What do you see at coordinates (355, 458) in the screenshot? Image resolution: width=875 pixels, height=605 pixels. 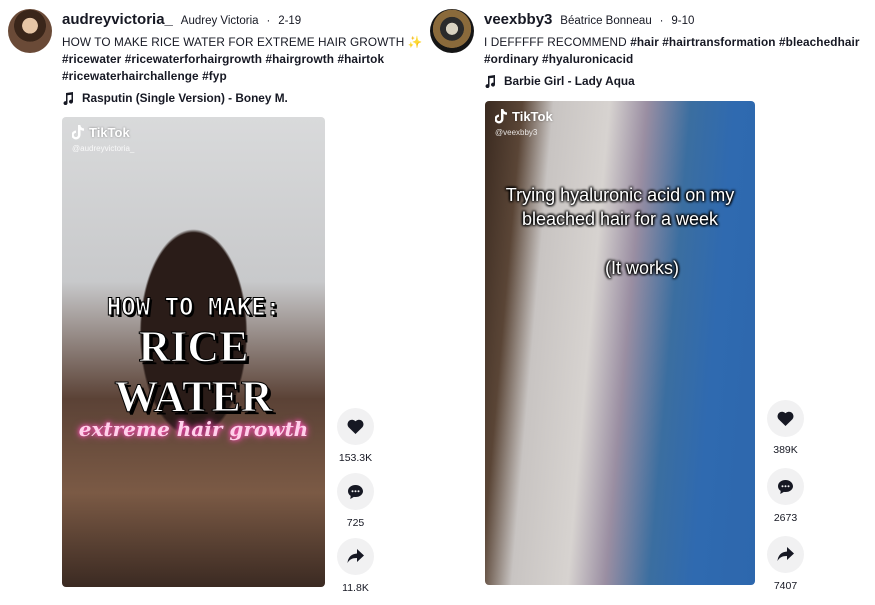 I see `like-count: 153.3K` at bounding box center [355, 458].